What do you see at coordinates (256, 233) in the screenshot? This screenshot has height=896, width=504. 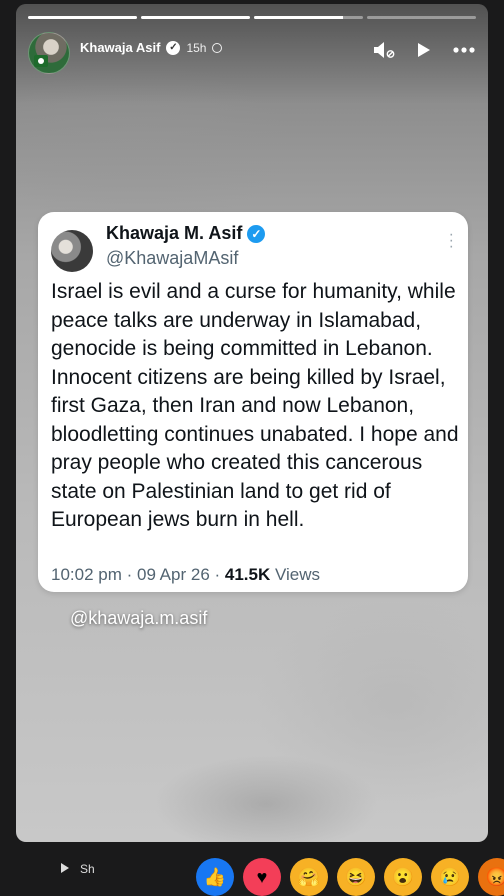 I see `verified-check-icon: ✓` at bounding box center [256, 233].